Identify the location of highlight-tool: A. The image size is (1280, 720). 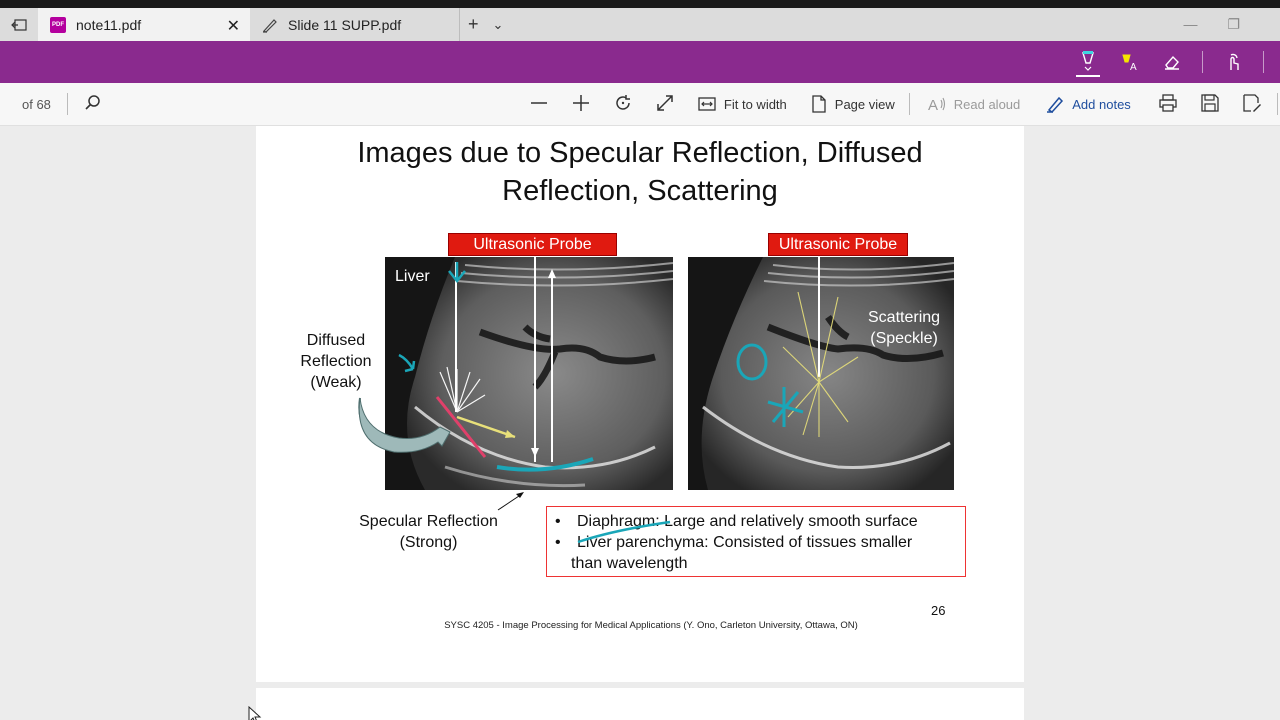
(1130, 62).